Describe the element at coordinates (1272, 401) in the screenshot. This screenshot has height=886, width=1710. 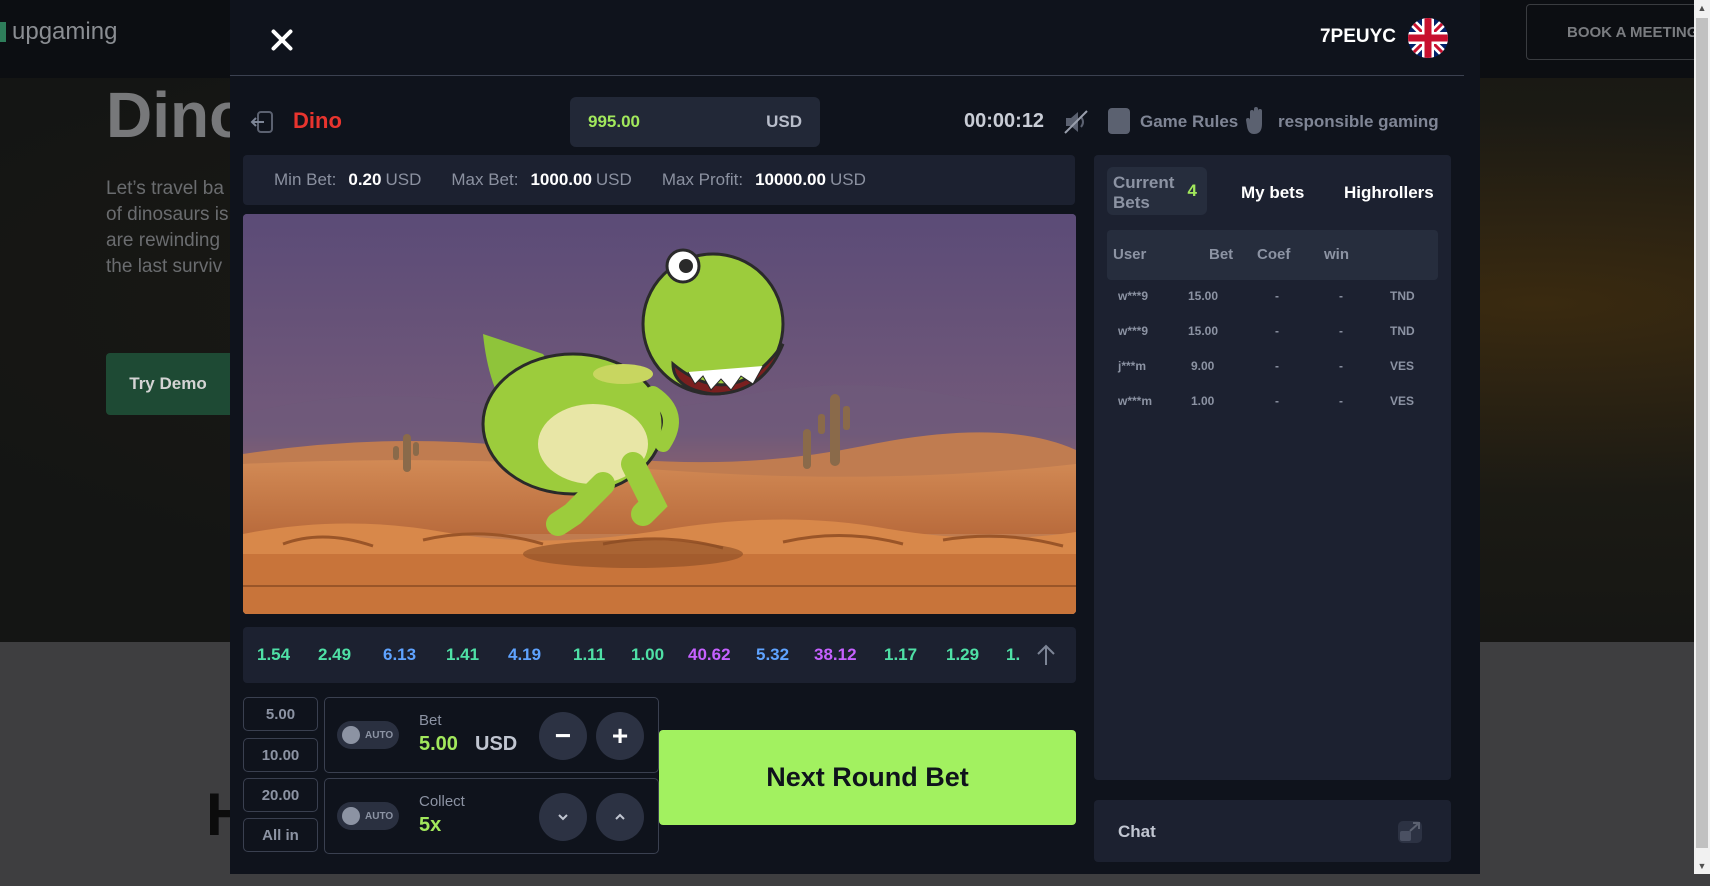
I see `table-row: w***m 1.00 - - VES` at that location.